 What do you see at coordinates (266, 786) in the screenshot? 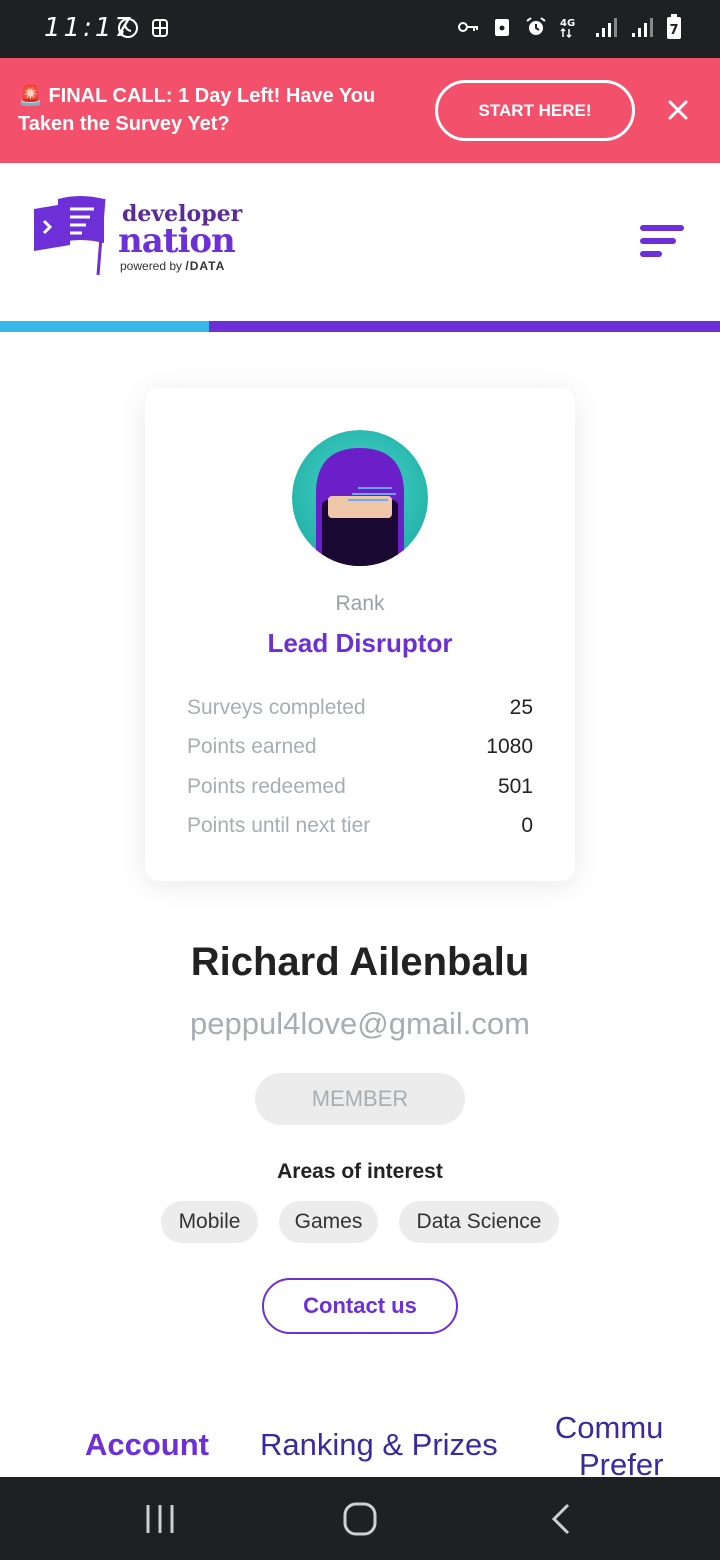
I see `stat-label: Points redeemed` at bounding box center [266, 786].